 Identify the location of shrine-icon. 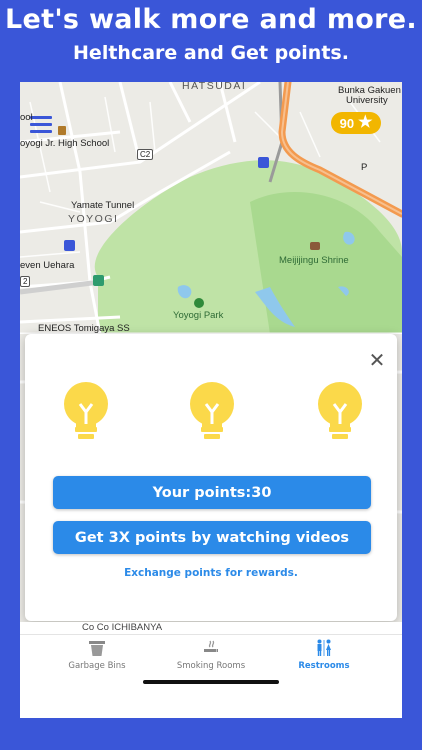
(315, 246).